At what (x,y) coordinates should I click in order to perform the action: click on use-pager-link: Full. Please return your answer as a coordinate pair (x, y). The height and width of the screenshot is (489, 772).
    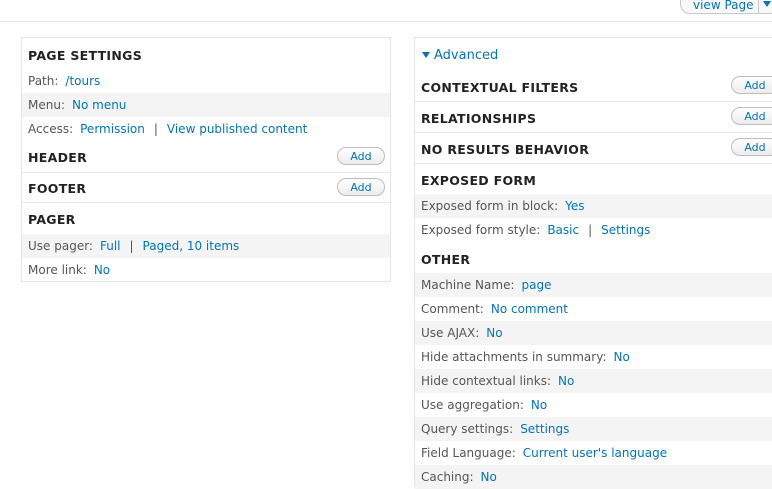
    Looking at the image, I should click on (110, 246).